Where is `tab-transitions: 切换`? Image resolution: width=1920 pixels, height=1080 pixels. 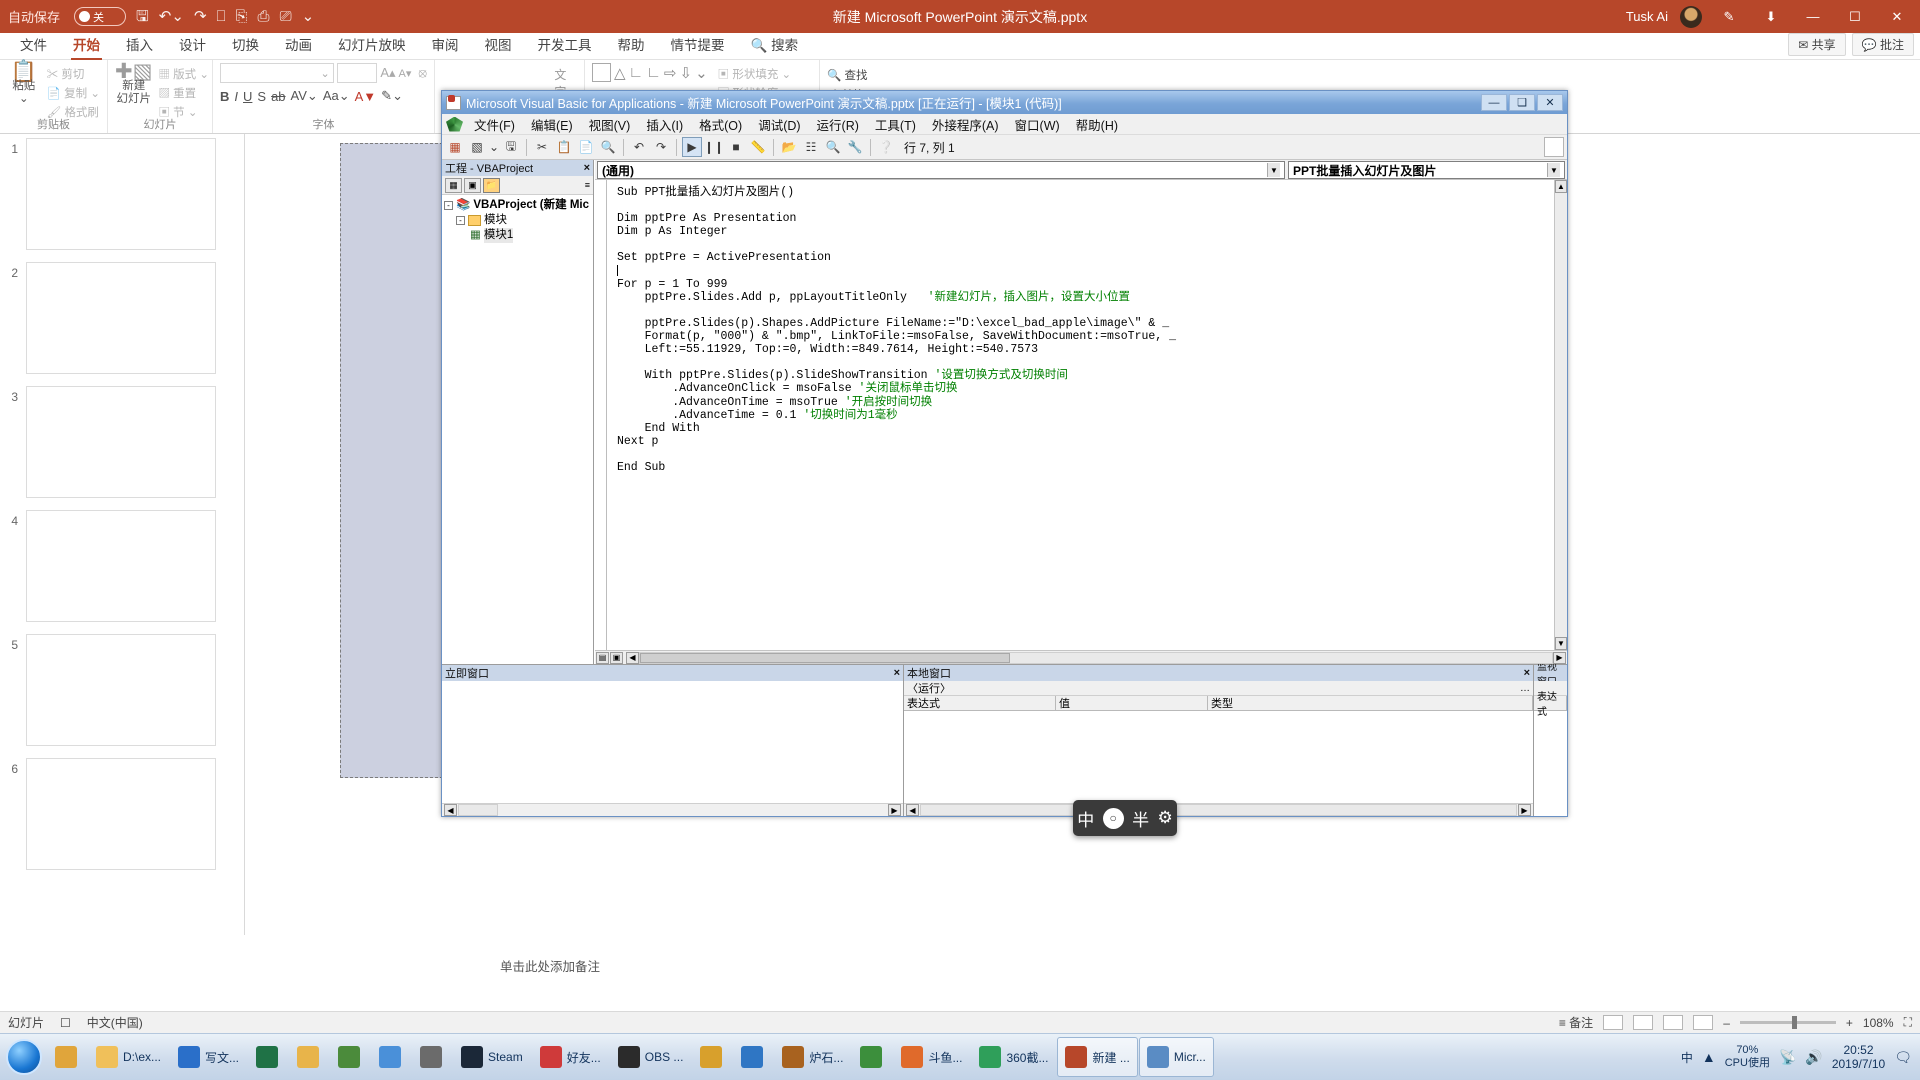 tab-transitions: 切换 is located at coordinates (245, 44).